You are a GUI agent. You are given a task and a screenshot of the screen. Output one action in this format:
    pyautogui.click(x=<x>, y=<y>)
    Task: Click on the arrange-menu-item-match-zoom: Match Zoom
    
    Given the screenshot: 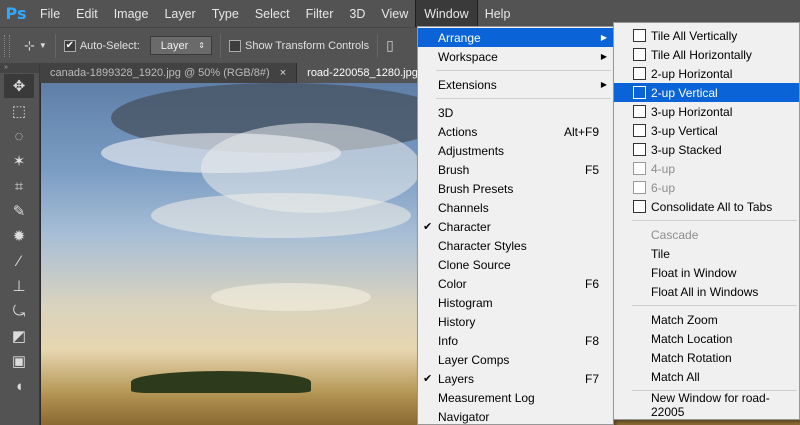 What is the action you would take?
    pyautogui.click(x=706, y=319)
    